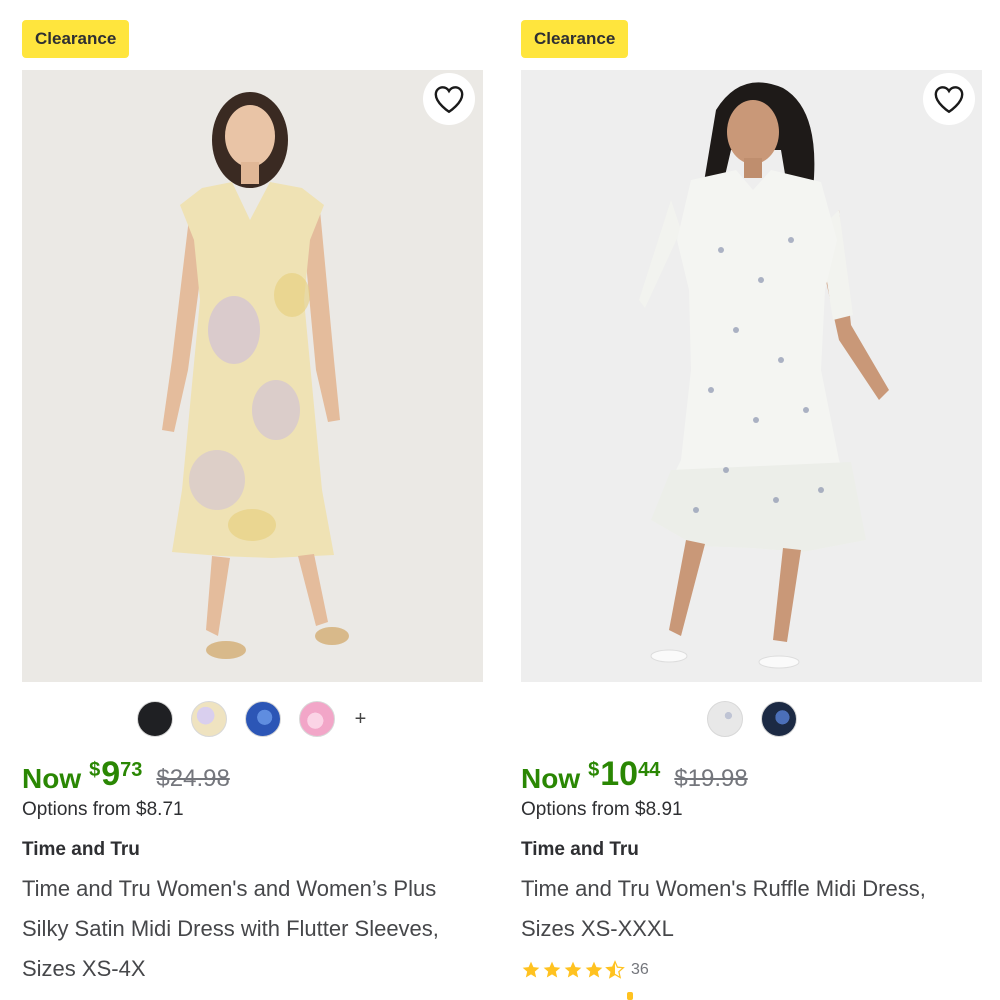 The height and width of the screenshot is (1000, 1000). I want to click on swatch-black, so click(154, 719).